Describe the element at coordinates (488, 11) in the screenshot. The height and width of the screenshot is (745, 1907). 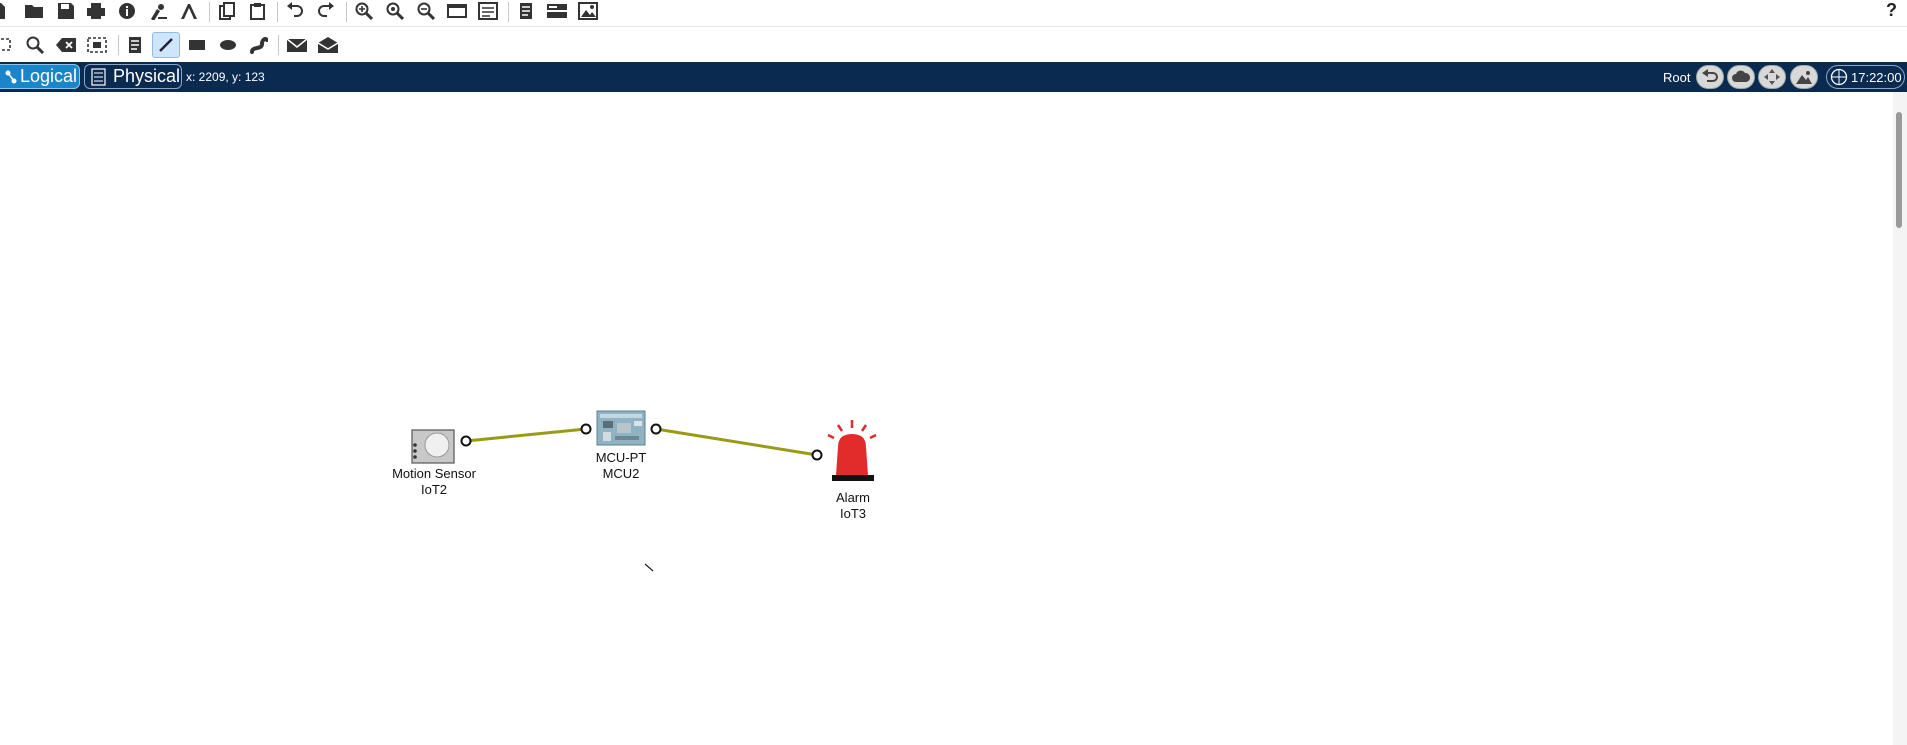
I see `custom-device-icon` at that location.